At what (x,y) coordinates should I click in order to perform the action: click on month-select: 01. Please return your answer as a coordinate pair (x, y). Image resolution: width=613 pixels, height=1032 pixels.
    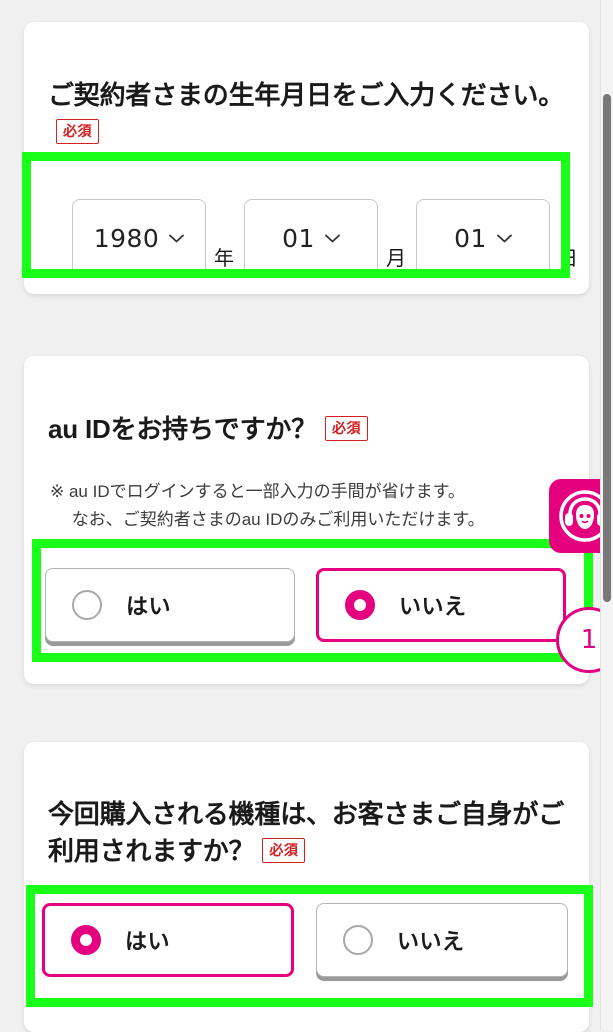
    Looking at the image, I should click on (311, 238).